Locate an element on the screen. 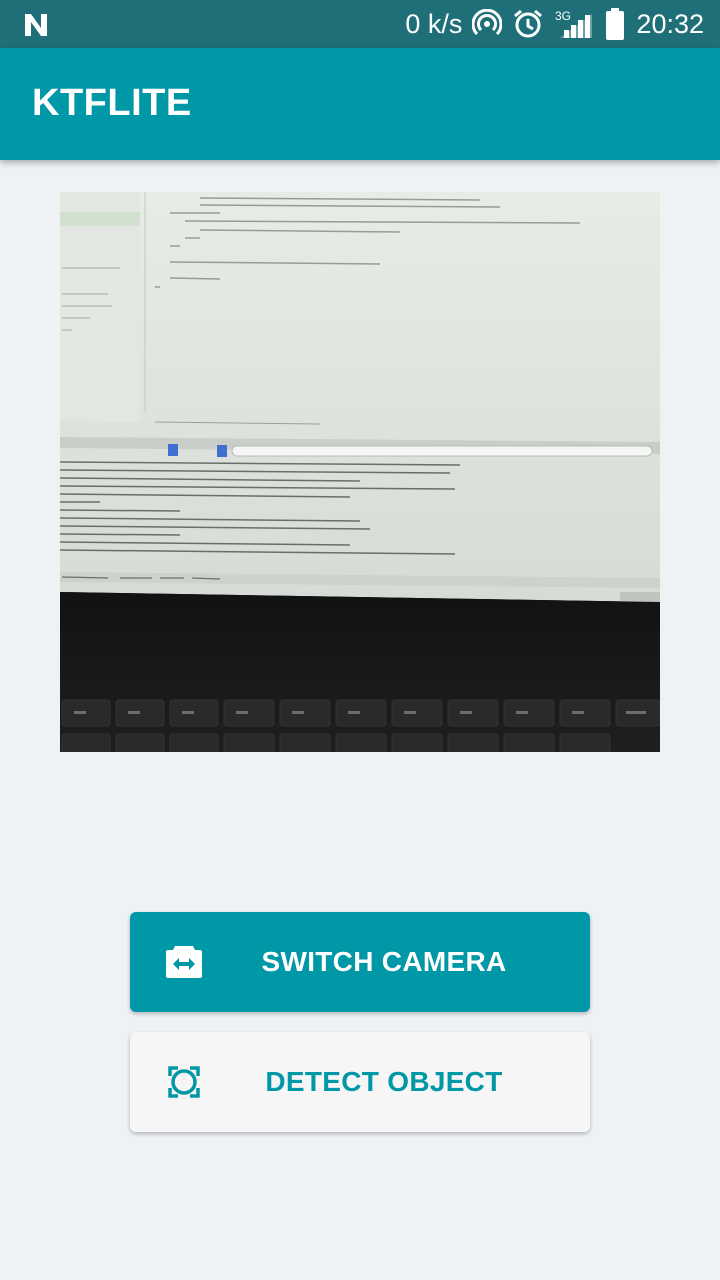 The height and width of the screenshot is (1280, 720). detect-object-label: DETECT OBJECT is located at coordinates (384, 1081).